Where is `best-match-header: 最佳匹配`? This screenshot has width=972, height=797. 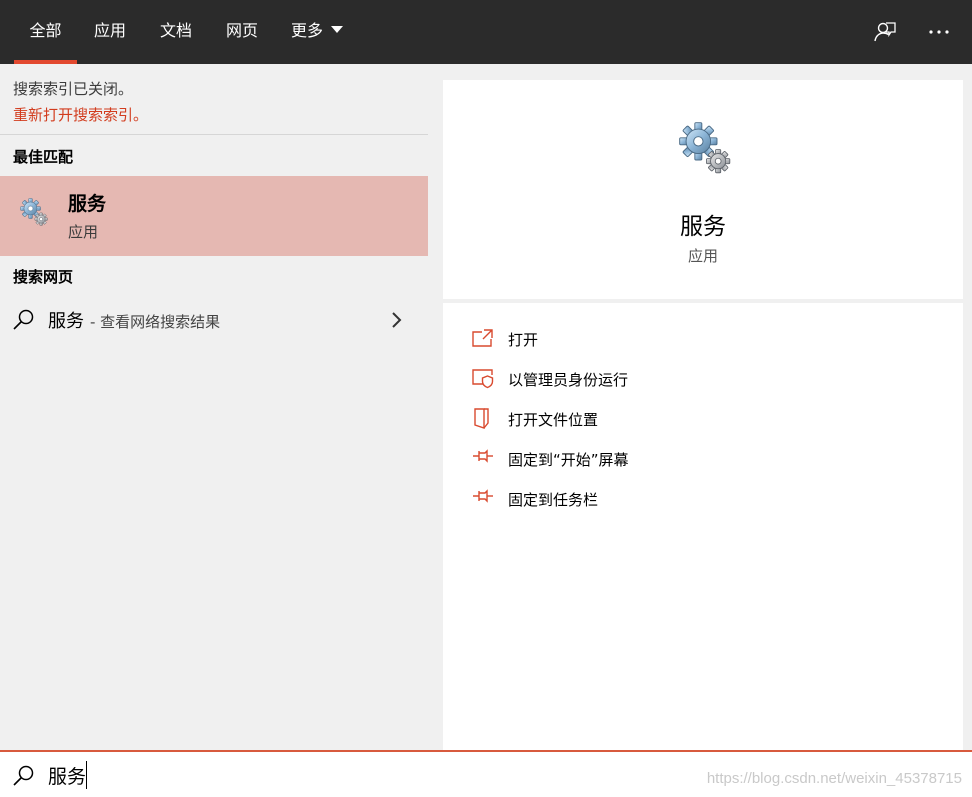
best-match-header: 最佳匹配 is located at coordinates (43, 157).